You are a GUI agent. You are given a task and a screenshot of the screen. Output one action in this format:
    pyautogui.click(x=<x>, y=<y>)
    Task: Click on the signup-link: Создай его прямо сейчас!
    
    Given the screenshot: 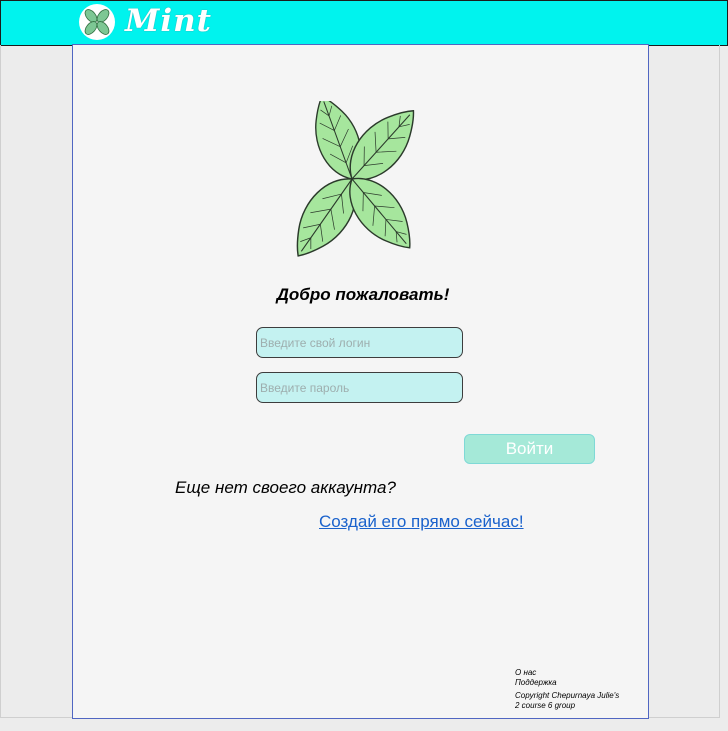 What is the action you would take?
    pyautogui.click(x=421, y=522)
    